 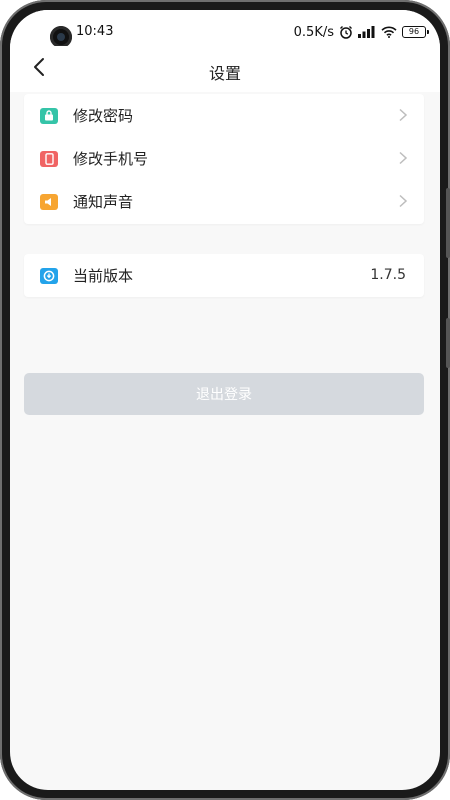 I want to click on settings-item-label: 通知声音, so click(x=103, y=202).